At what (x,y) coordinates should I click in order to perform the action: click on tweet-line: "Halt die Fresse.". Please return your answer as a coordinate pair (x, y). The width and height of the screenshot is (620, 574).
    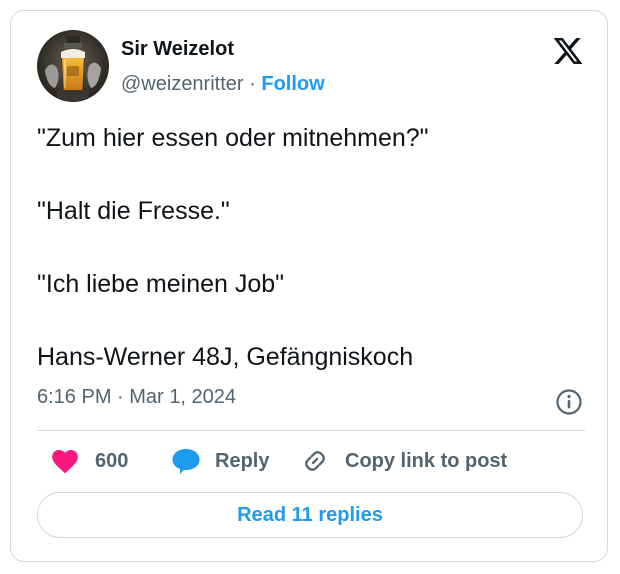
    Looking at the image, I should click on (133, 211).